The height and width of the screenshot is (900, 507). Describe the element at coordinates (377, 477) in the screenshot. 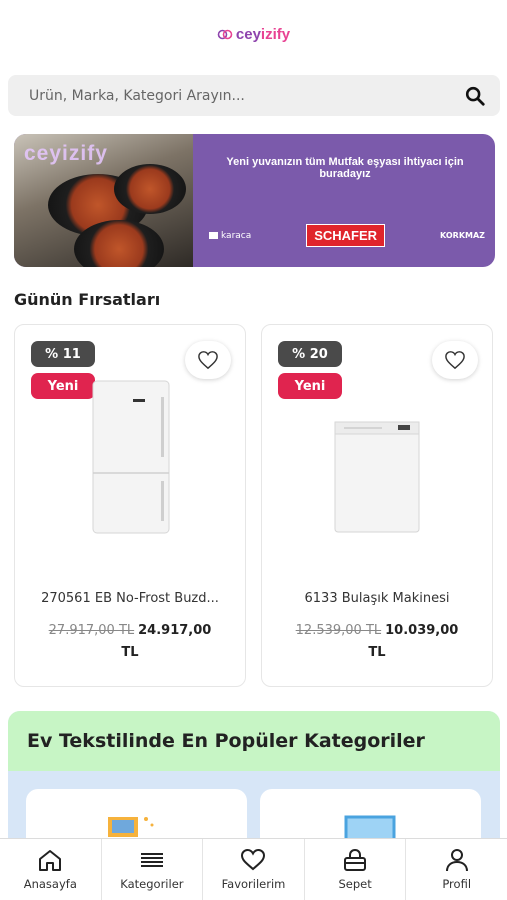

I see `dishwasher-image` at that location.